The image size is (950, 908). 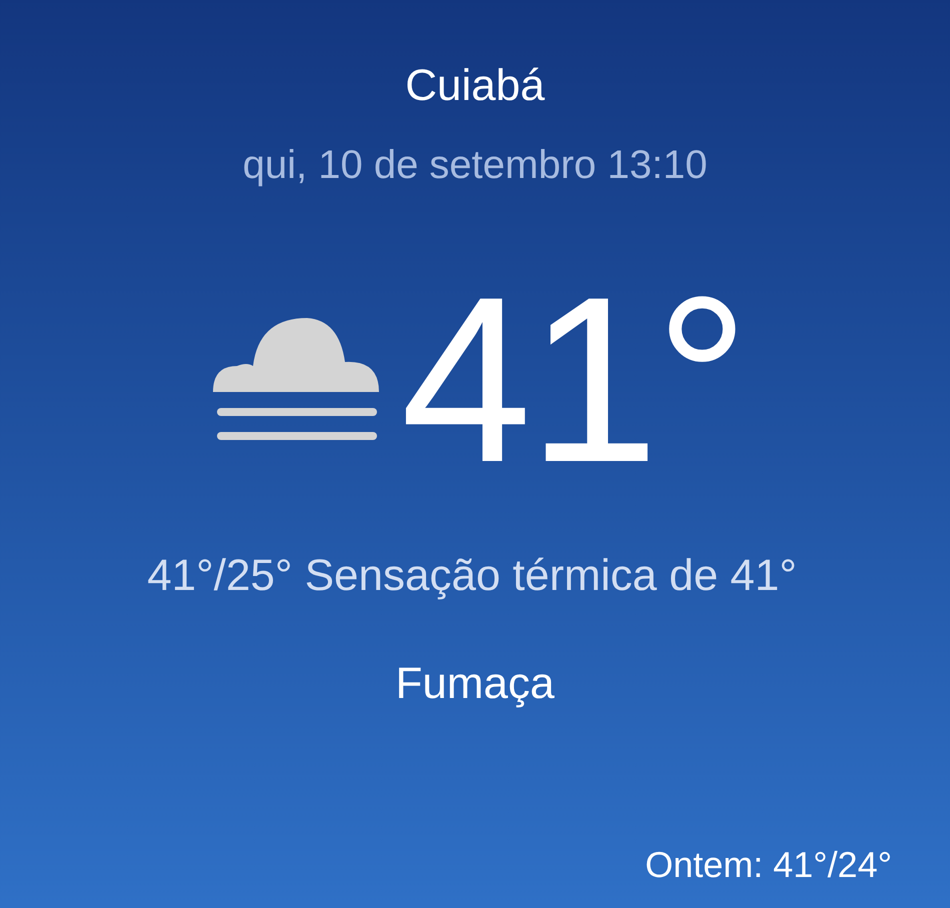 What do you see at coordinates (768, 865) in the screenshot?
I see `yesterday-temperatures: Ontem: 41°/24°` at bounding box center [768, 865].